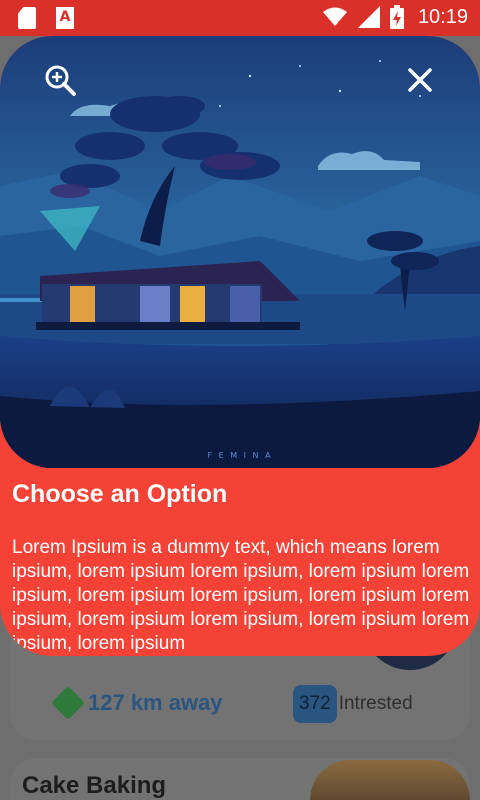  I want to click on event-card-title: Cake Baking, so click(94, 785).